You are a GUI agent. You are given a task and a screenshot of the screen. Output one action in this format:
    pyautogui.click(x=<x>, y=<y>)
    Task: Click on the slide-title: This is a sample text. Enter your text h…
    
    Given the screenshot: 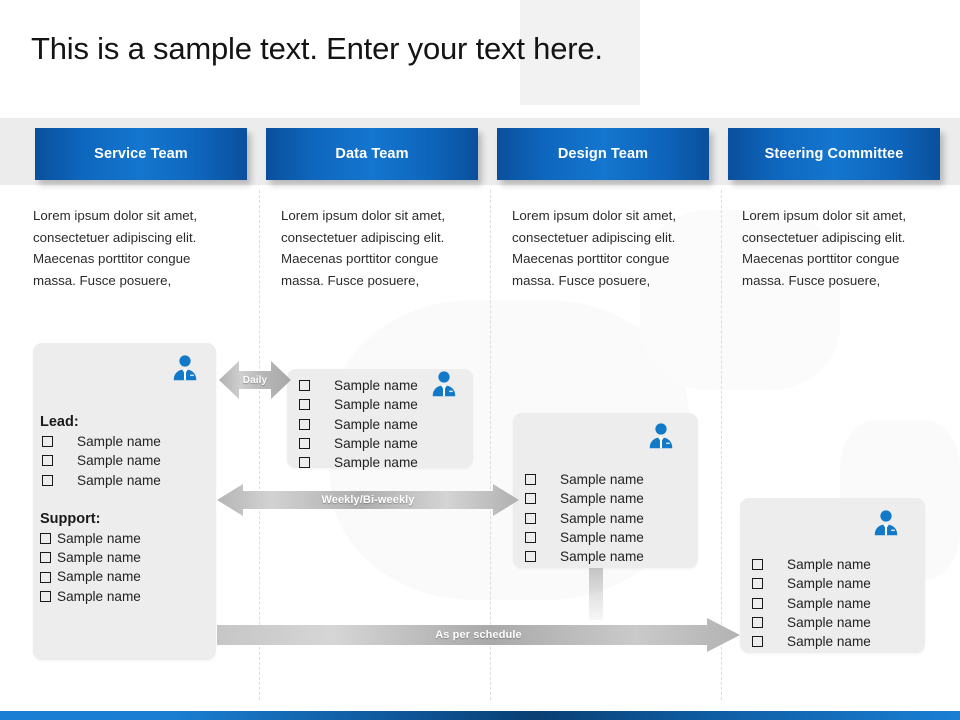 What is the action you would take?
    pyautogui.click(x=317, y=48)
    